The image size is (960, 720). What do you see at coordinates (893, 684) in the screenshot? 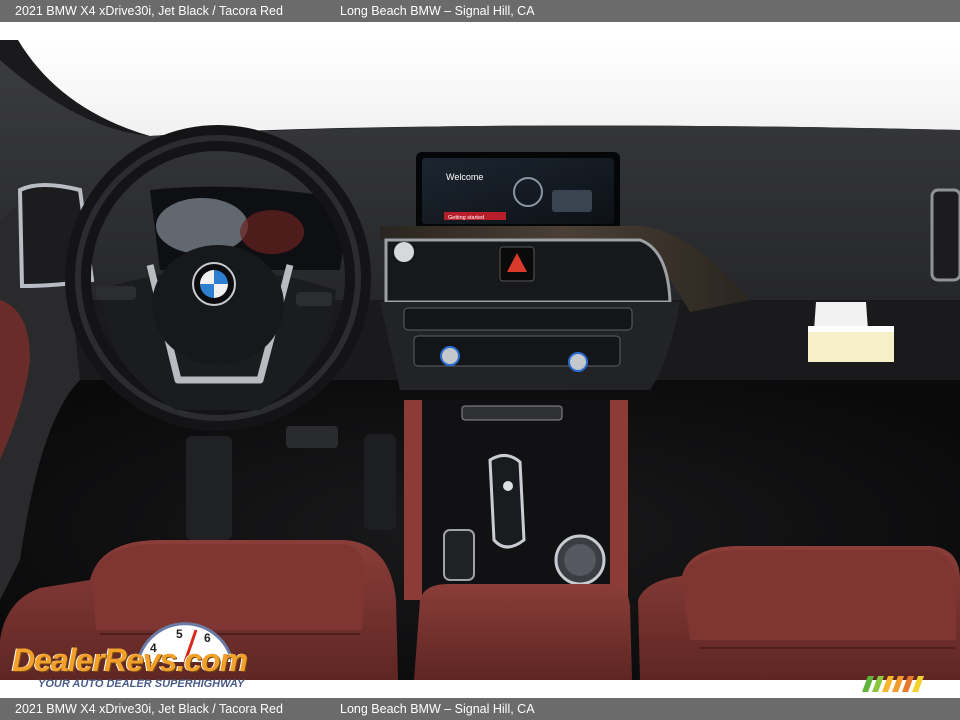
I see `stripes-logo-icon` at bounding box center [893, 684].